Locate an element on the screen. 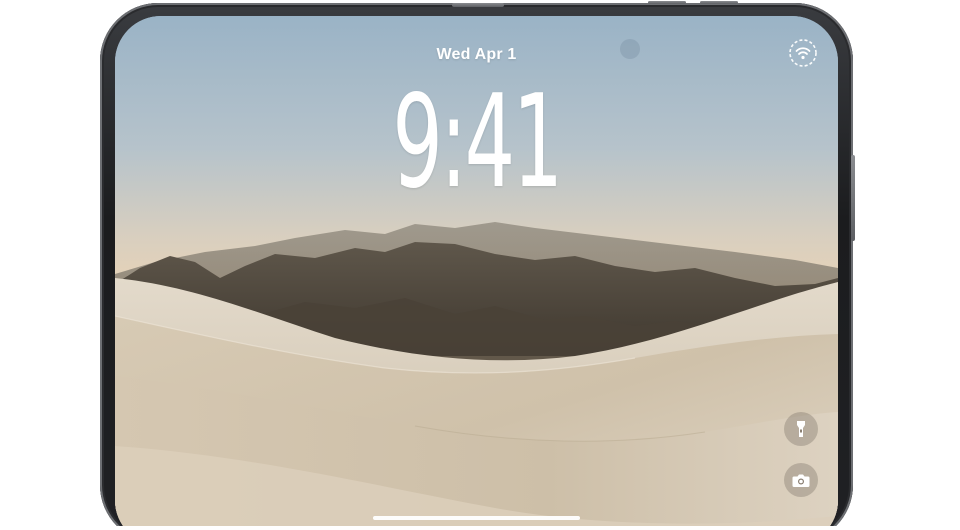  home-indicator is located at coordinates (476, 518).